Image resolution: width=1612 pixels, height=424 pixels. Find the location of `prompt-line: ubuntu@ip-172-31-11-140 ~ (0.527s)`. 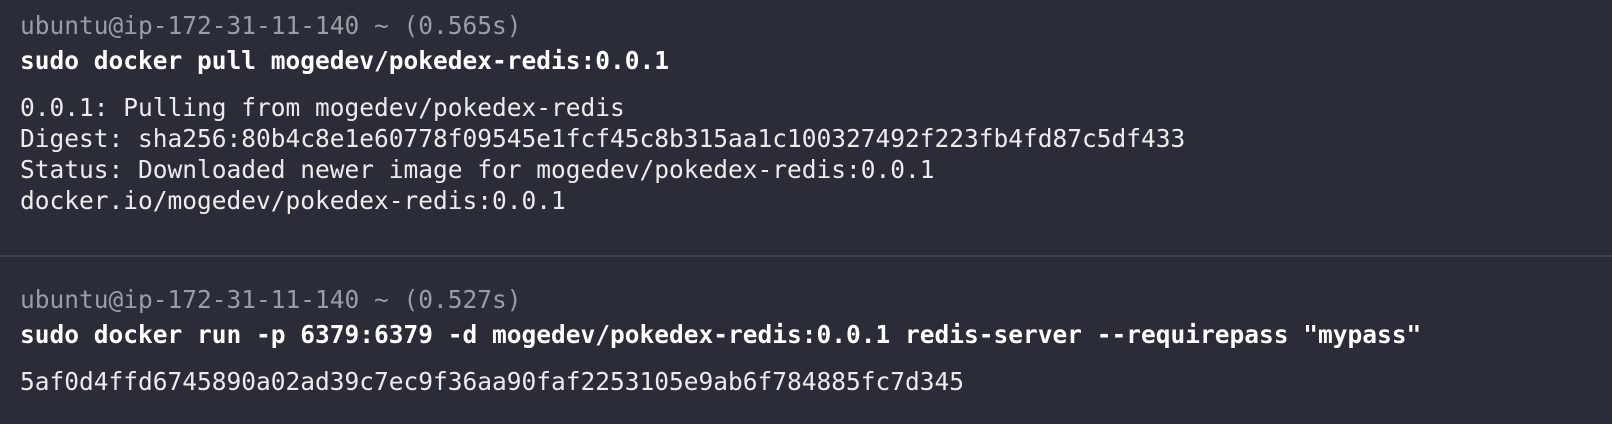

prompt-line: ubuntu@ip-172-31-11-140 ~ (0.527s) is located at coordinates (271, 299).